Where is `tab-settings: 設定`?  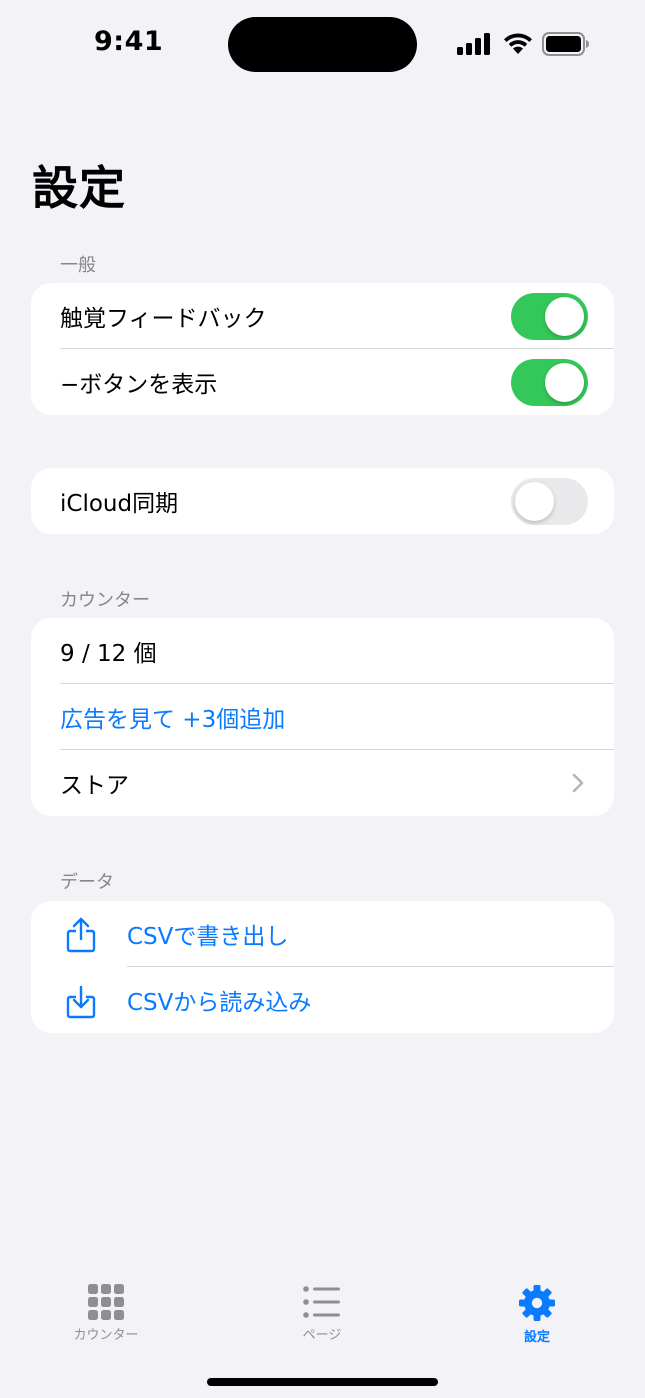
tab-settings: 設定 is located at coordinates (537, 1307).